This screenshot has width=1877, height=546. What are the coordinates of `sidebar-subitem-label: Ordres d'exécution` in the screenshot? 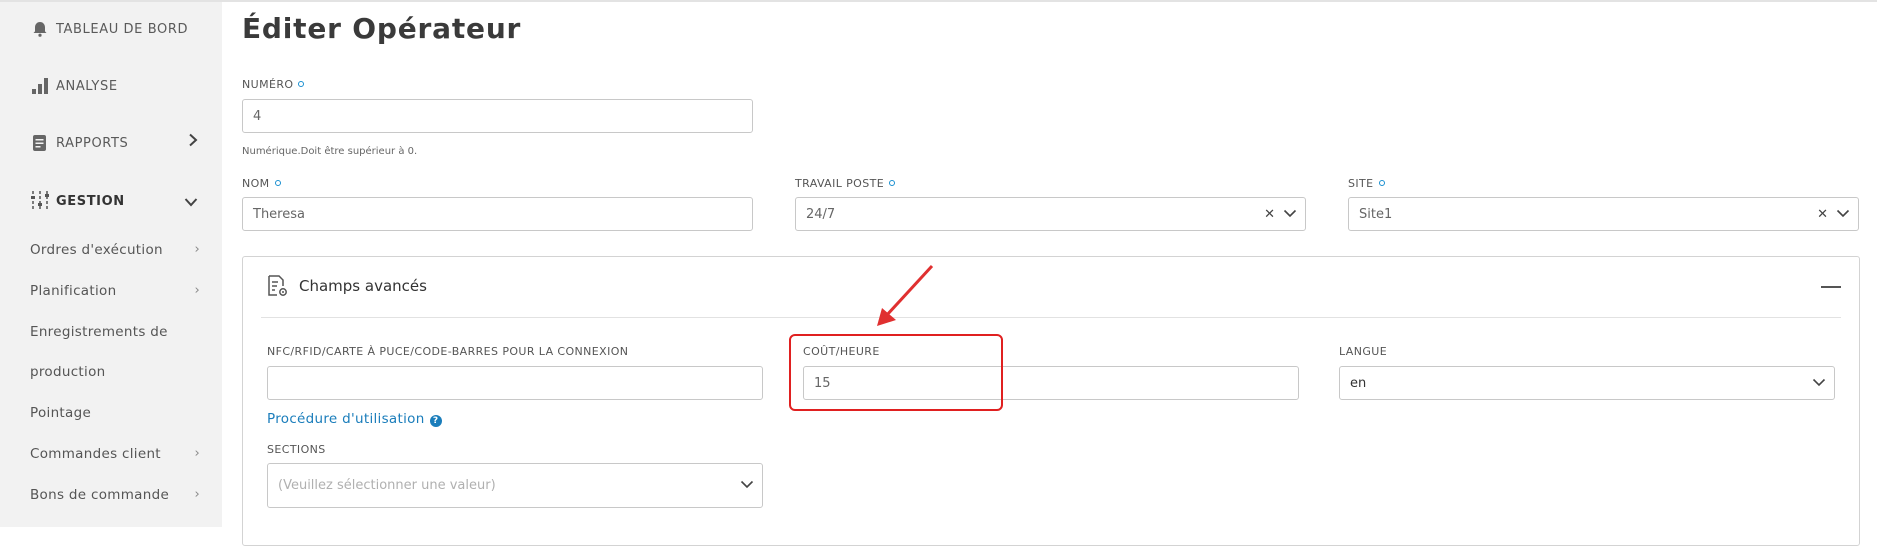 It's located at (96, 250).